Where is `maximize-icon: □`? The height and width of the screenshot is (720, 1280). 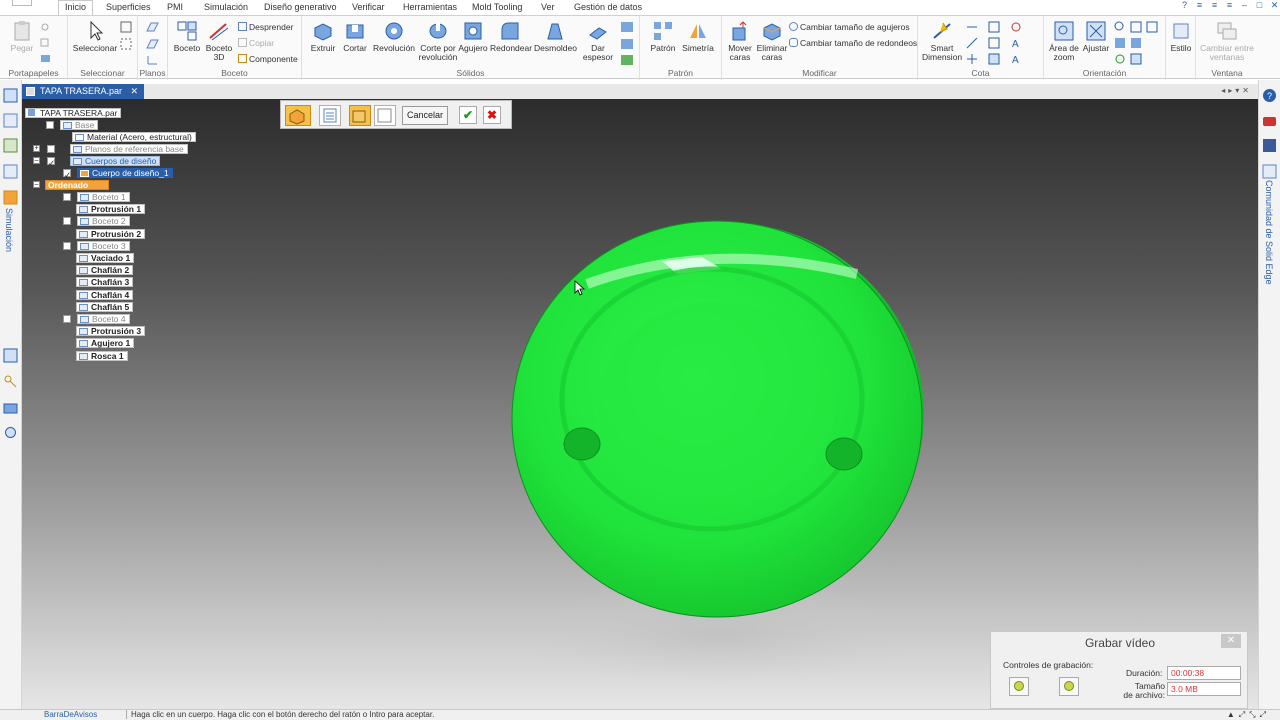 maximize-icon: □ is located at coordinates (1259, 5).